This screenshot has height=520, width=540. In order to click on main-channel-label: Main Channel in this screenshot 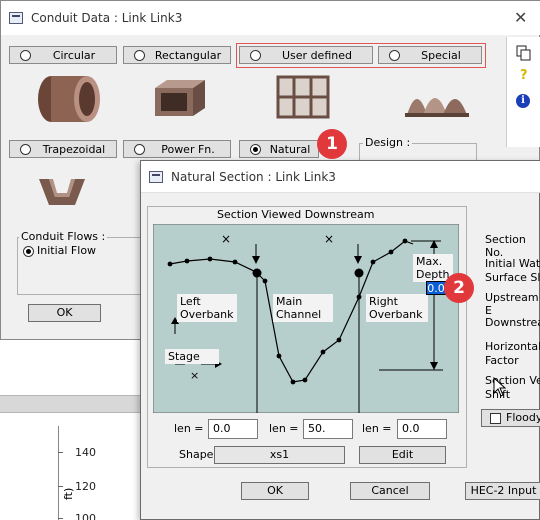, I will do `click(303, 308)`.